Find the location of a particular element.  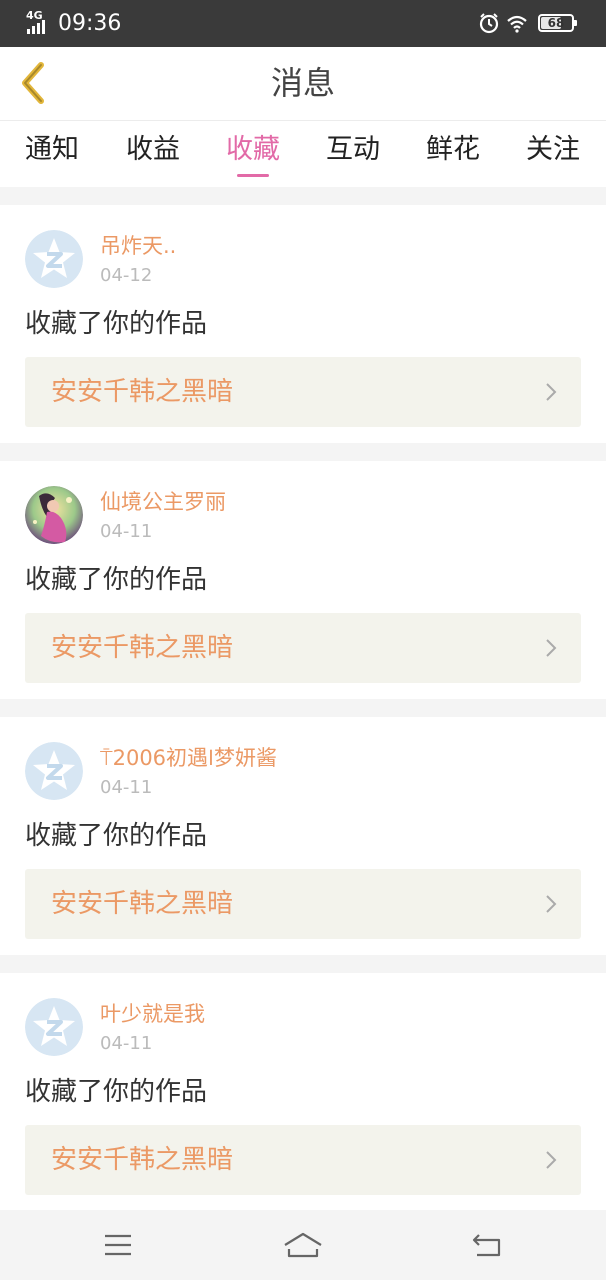

battery-level: 68 is located at coordinates (556, 23).